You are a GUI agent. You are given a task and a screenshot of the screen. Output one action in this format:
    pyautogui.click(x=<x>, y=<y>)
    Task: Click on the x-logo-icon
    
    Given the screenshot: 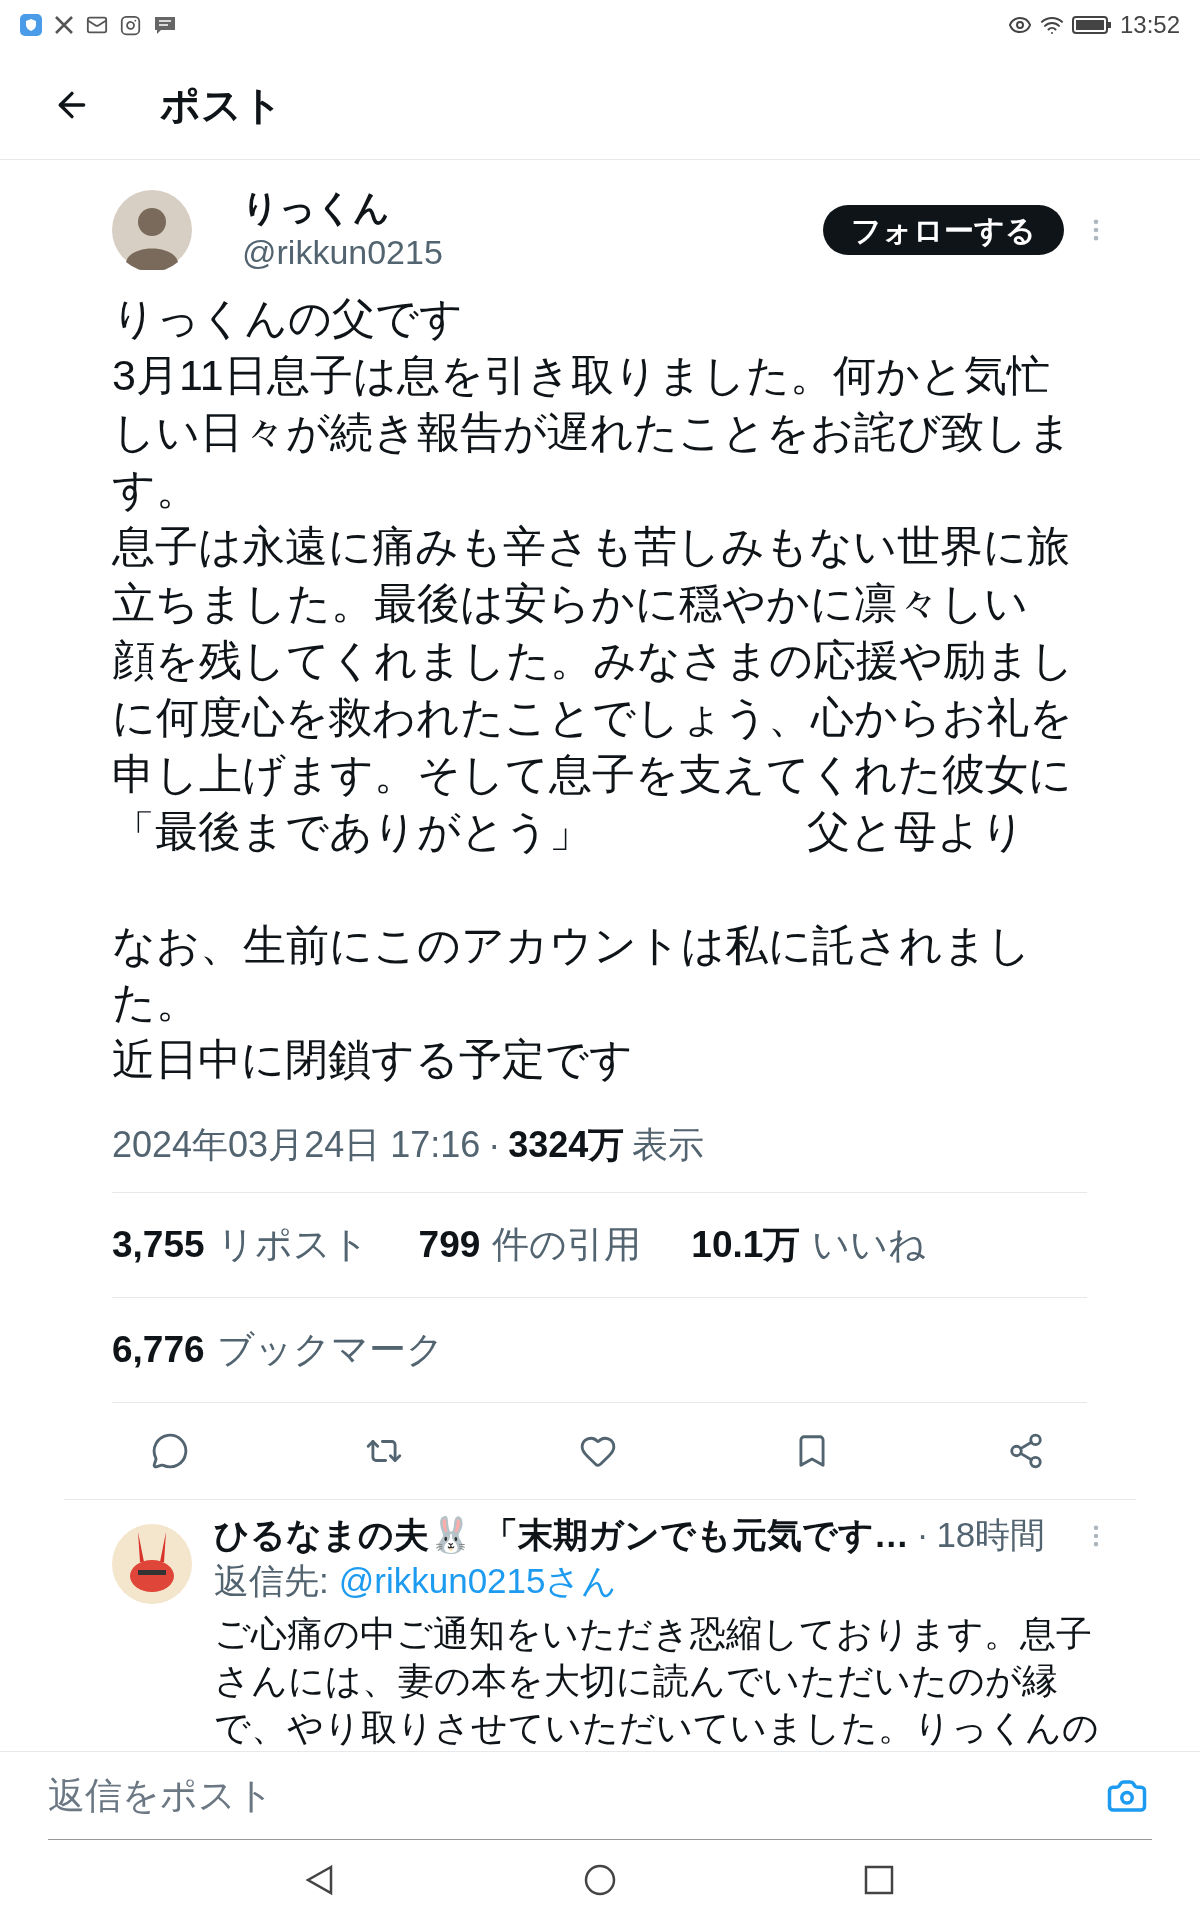 What is the action you would take?
    pyautogui.click(x=64, y=25)
    